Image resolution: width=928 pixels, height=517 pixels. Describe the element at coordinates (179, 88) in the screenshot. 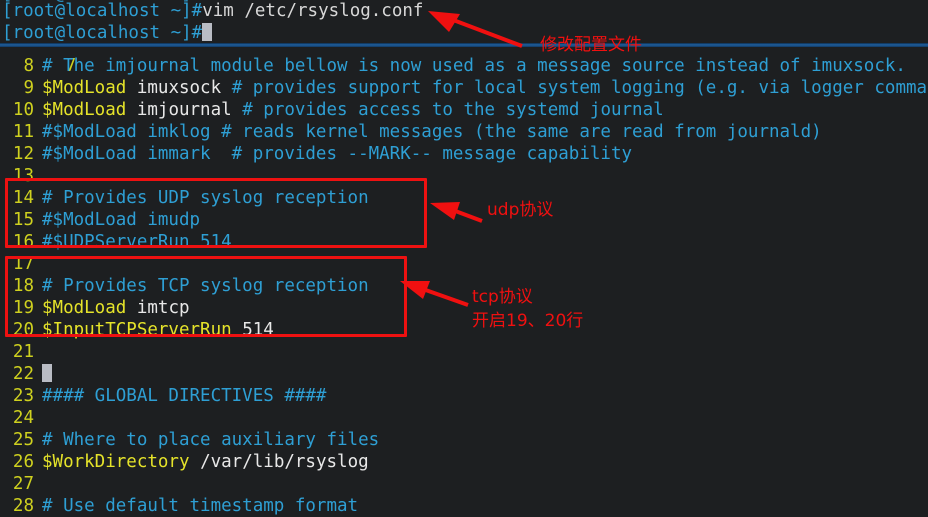

I see `code-token: imuxsock` at that location.